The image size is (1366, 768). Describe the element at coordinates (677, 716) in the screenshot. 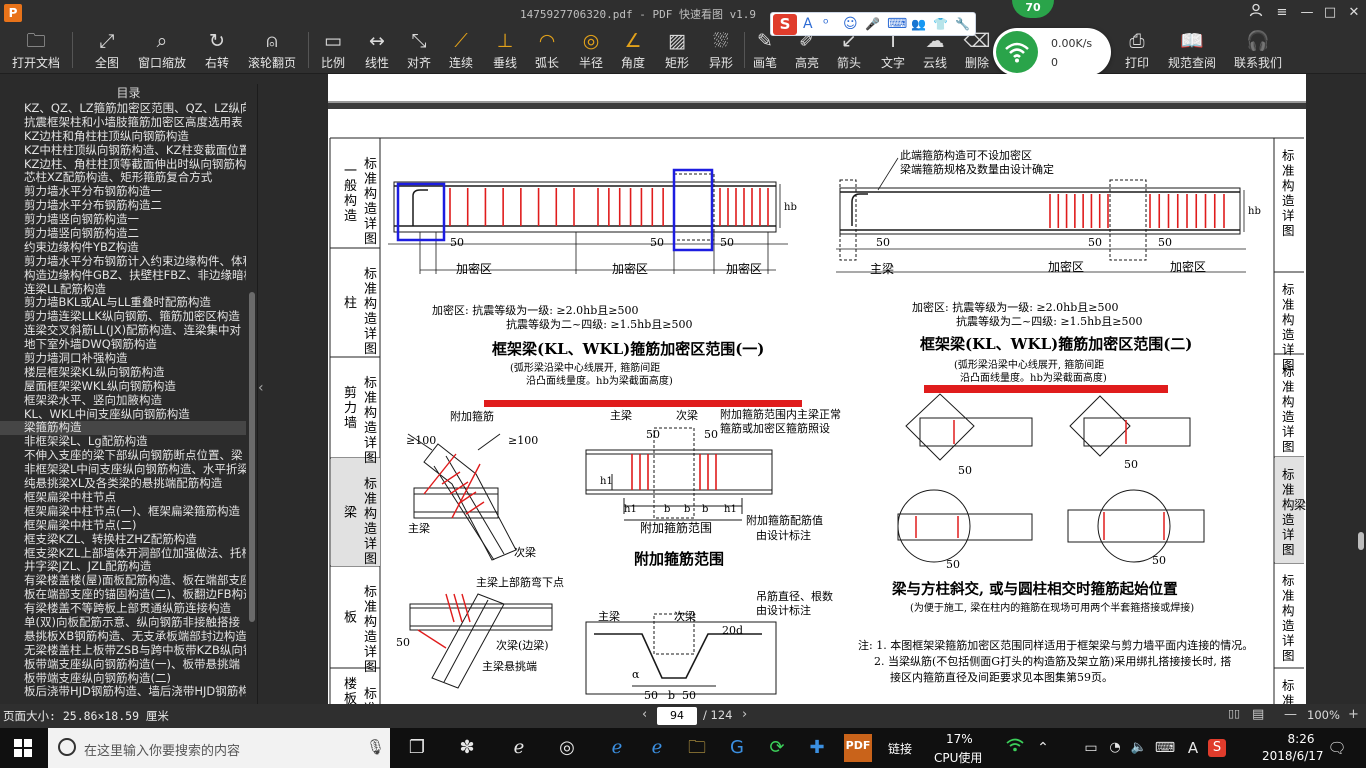

I see `page-number-input: 94` at that location.